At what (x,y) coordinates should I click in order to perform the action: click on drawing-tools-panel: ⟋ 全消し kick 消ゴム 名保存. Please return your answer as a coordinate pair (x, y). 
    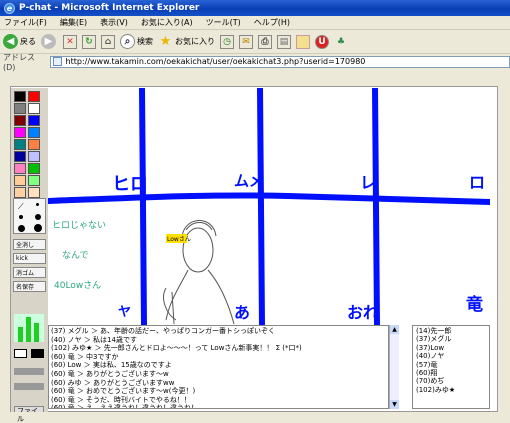
    Looking at the image, I should click on (29, 250).